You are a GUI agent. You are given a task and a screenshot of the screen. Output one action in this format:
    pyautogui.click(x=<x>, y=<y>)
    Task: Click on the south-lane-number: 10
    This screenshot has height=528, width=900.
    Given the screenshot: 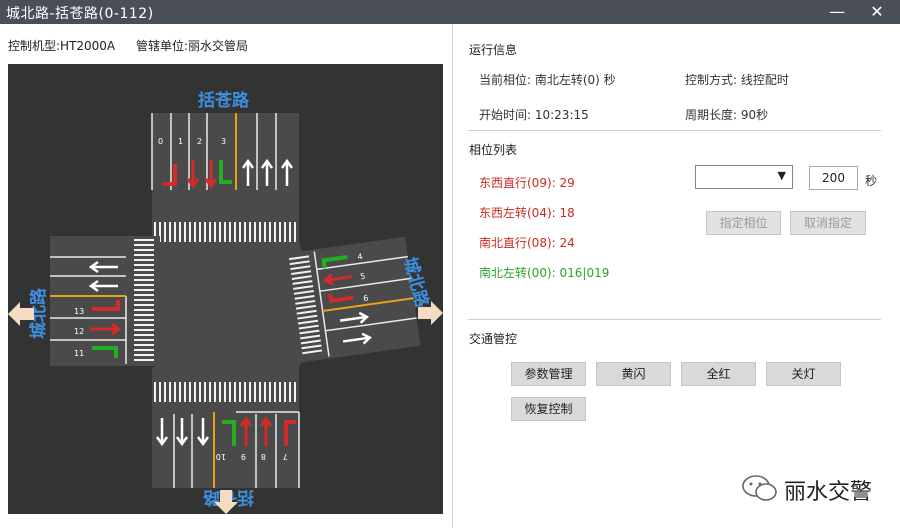 What is the action you would take?
    pyautogui.click(x=221, y=456)
    